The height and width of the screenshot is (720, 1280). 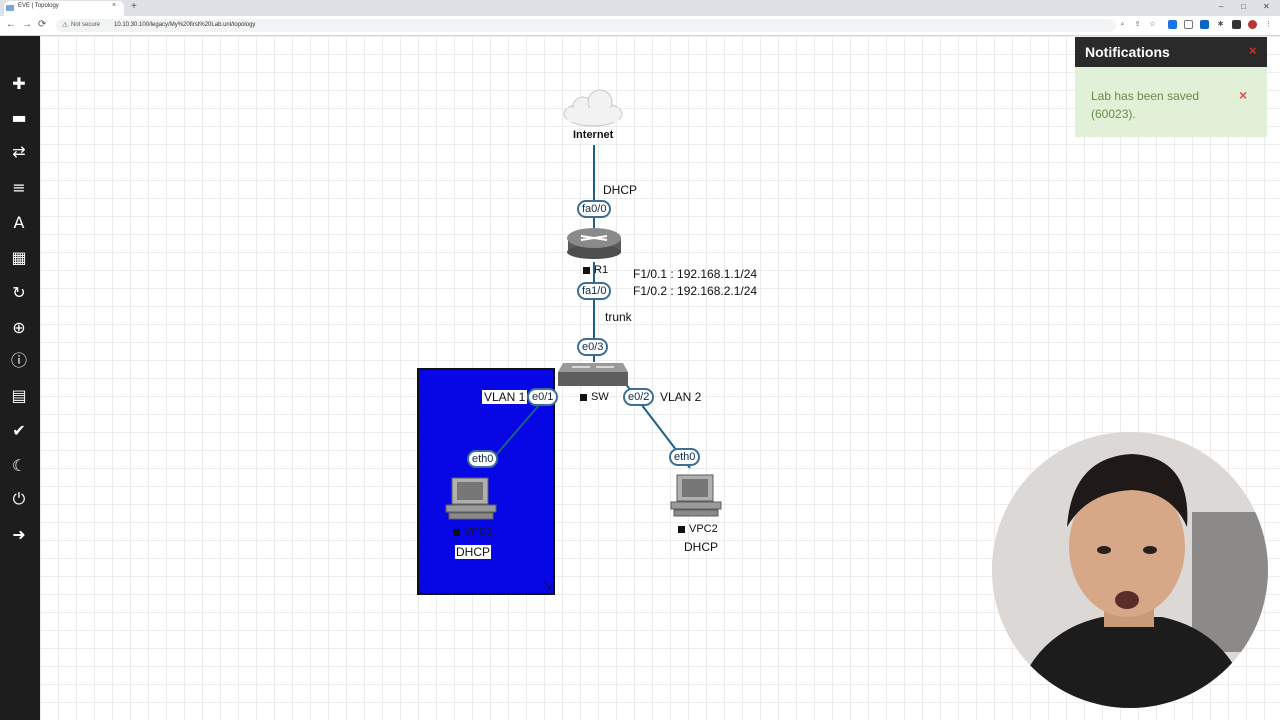 I want to click on switch-icon, so click(x=593, y=374).